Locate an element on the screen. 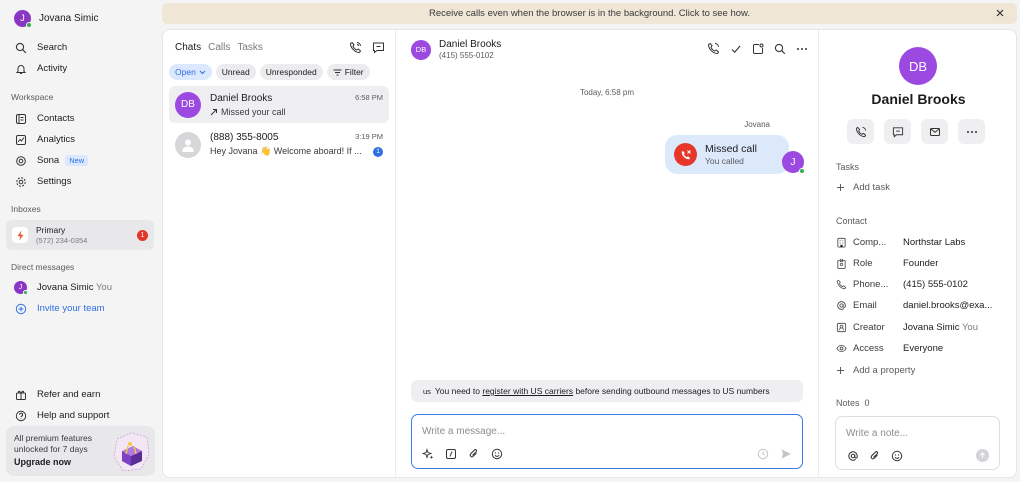  nav-contacts: Contacts is located at coordinates (80, 118).